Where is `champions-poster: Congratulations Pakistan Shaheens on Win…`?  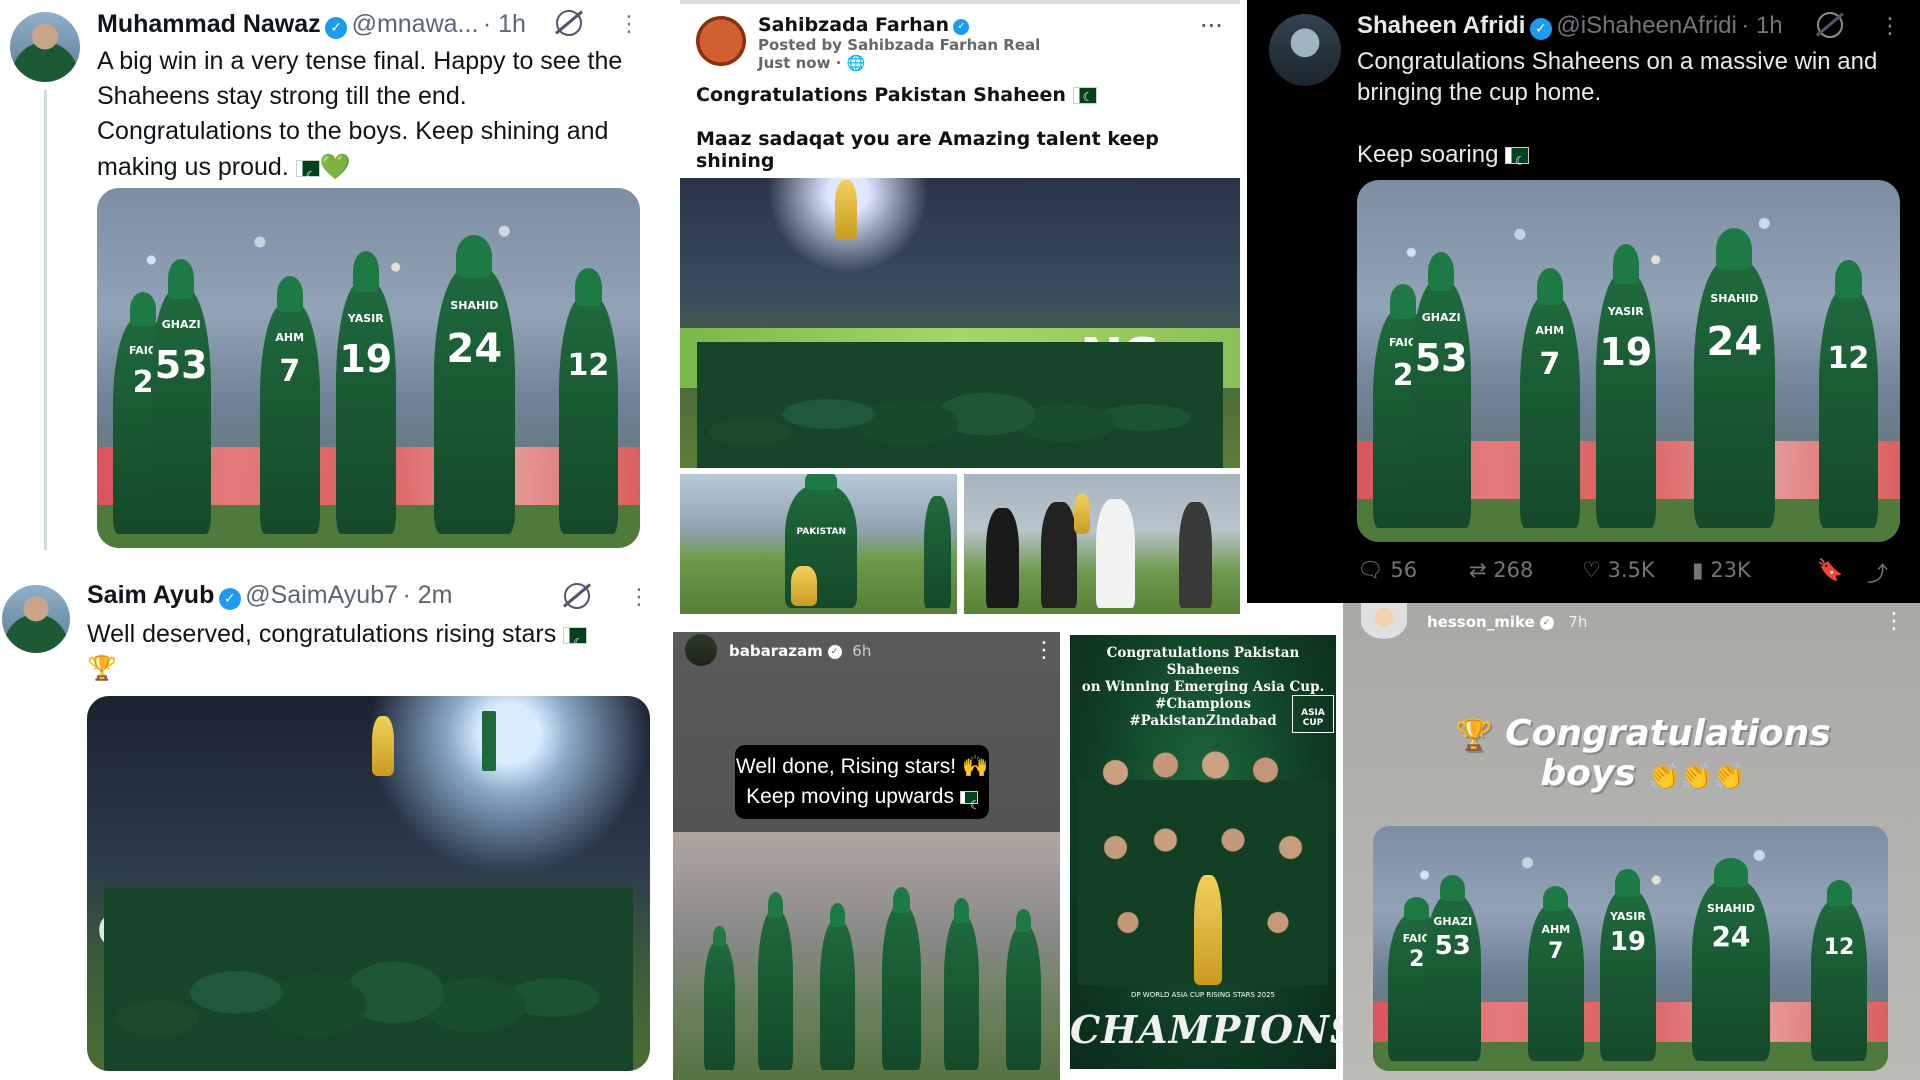
champions-poster: Congratulations Pakistan Shaheens on Win… is located at coordinates (1213, 852).